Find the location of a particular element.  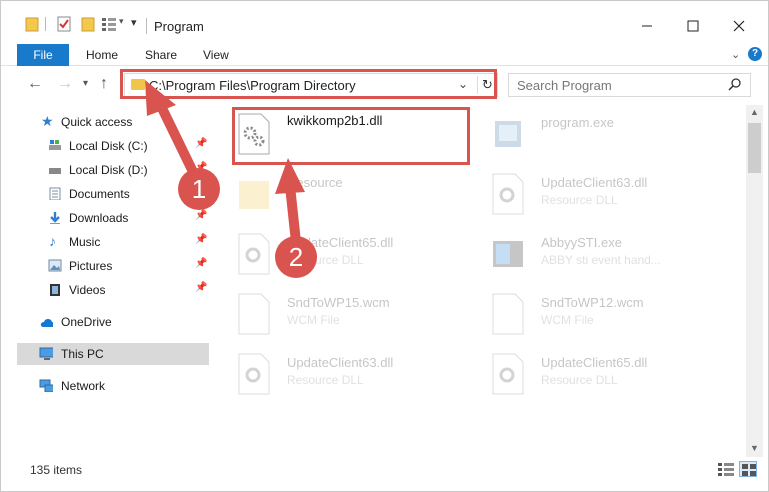

window-title: Program is located at coordinates (179, 26).